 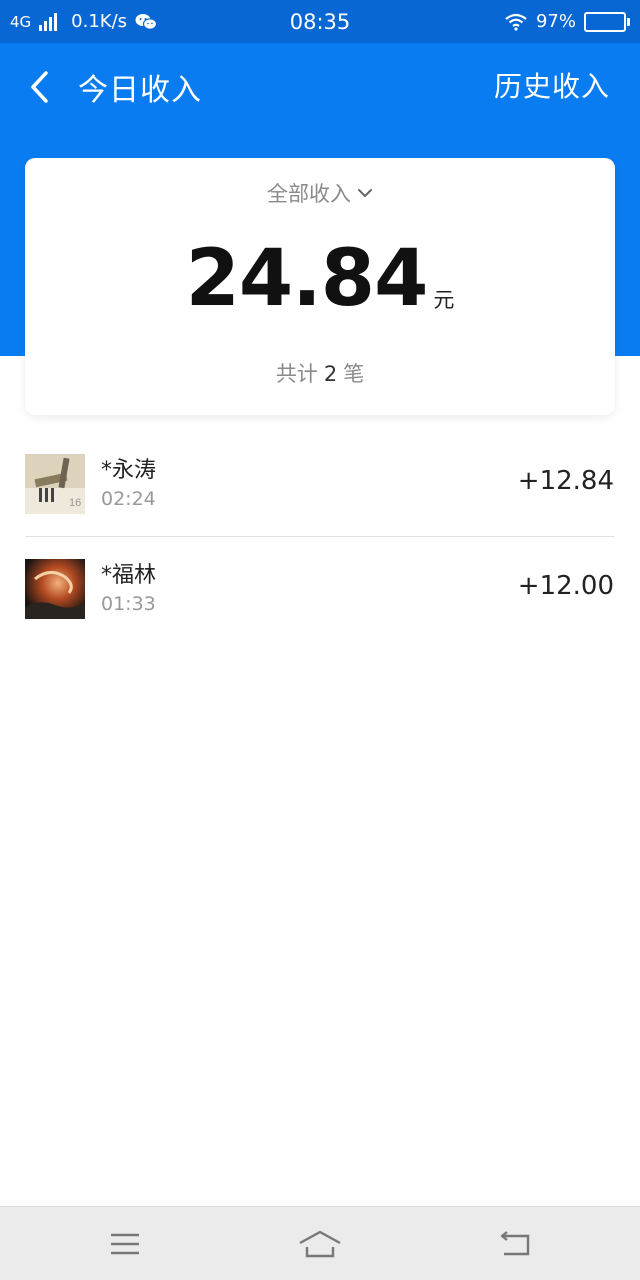 I want to click on chevron-left-icon, so click(x=39, y=87).